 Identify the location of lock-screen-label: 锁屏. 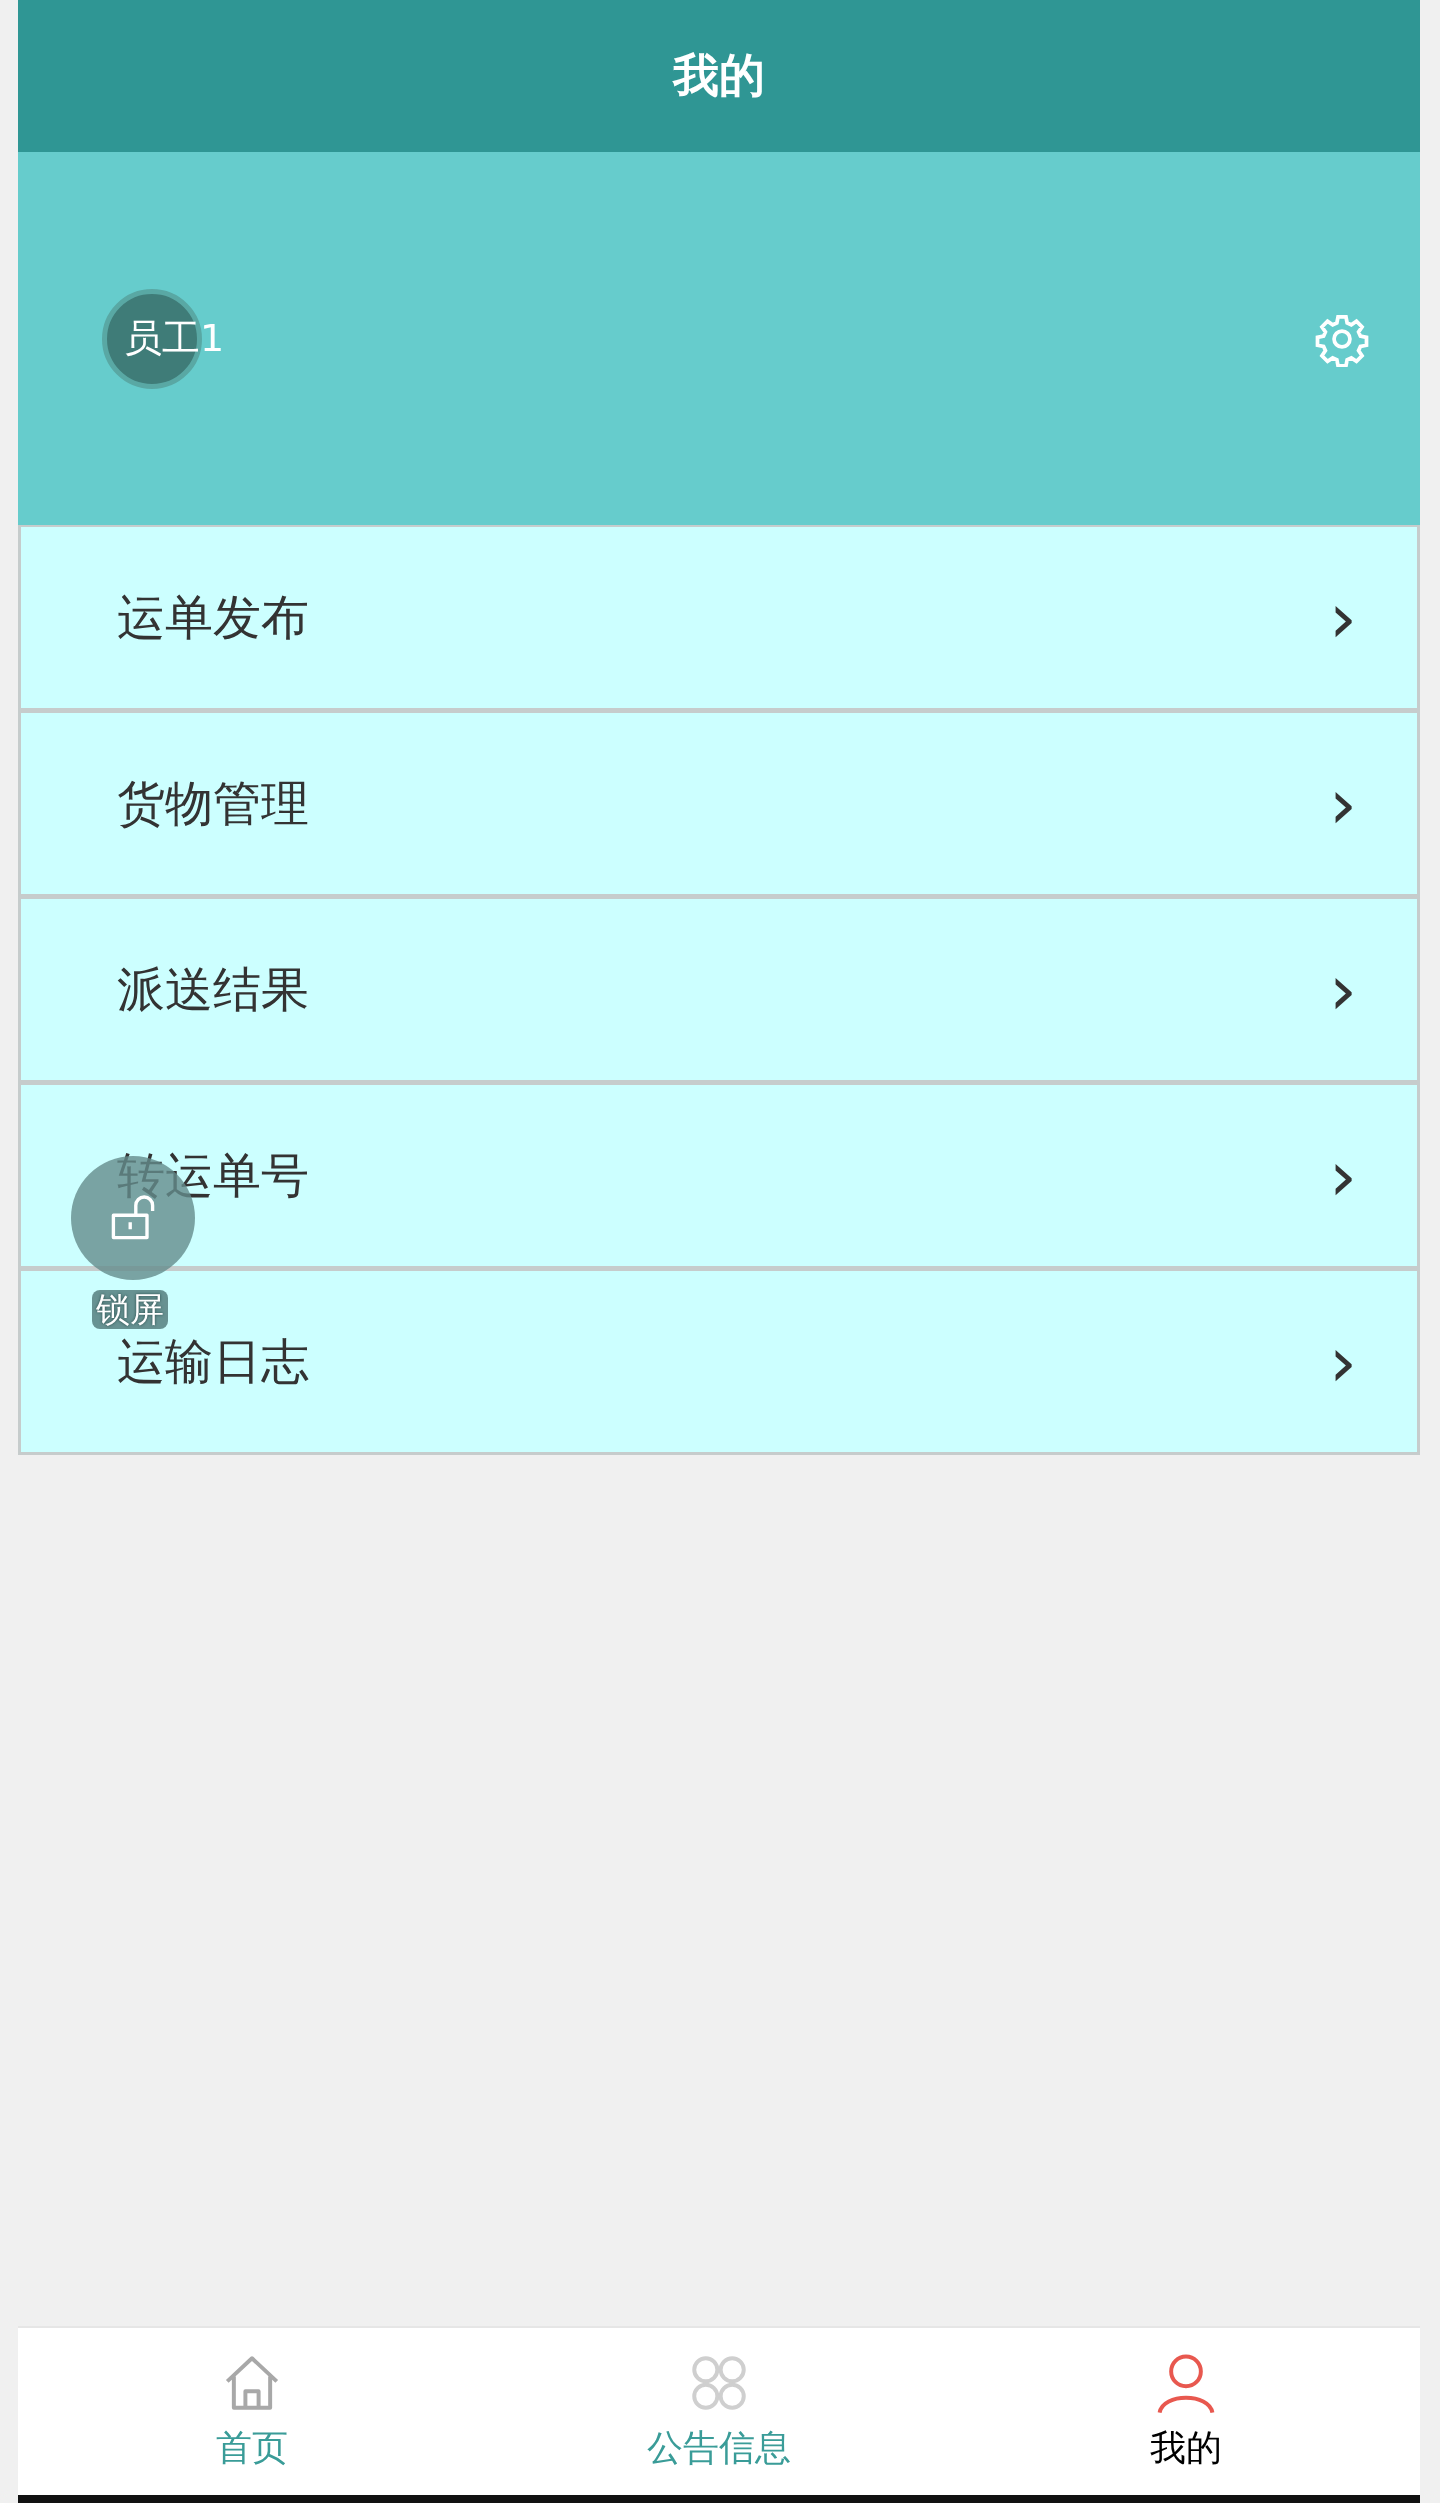
(130, 1310).